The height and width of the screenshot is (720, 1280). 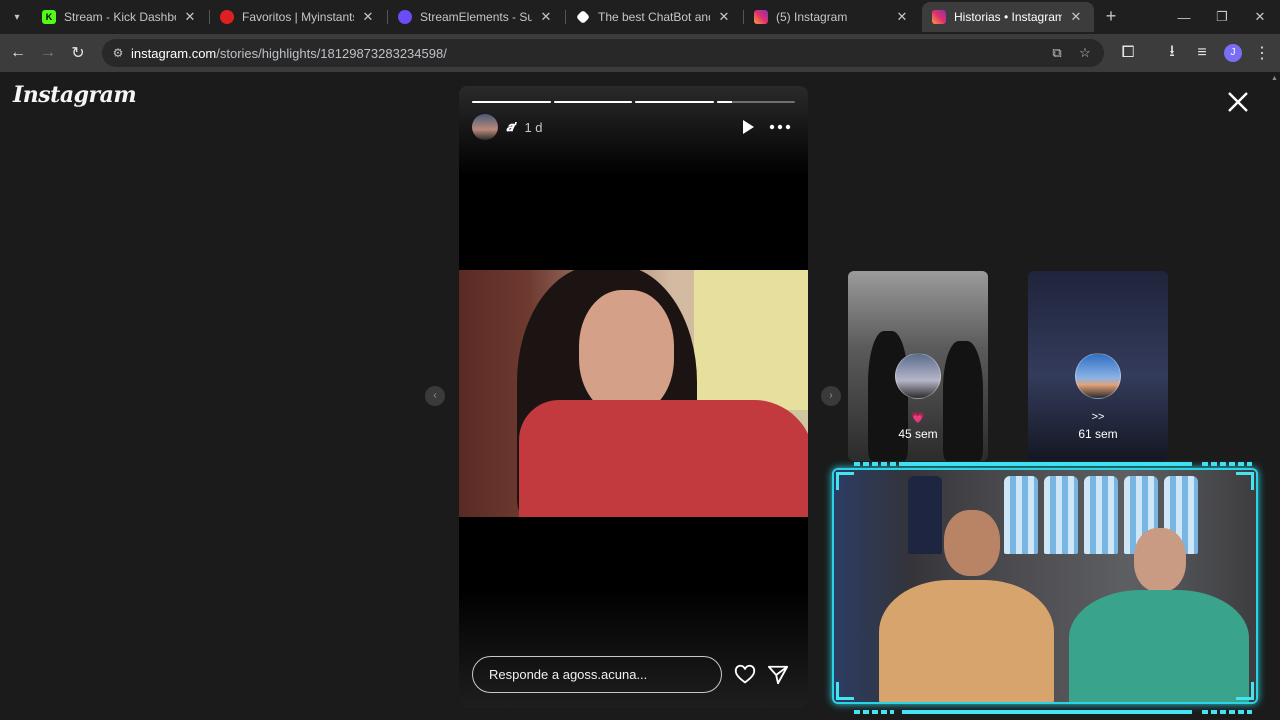 I want to click on guest-head, so click(x=1160, y=560).